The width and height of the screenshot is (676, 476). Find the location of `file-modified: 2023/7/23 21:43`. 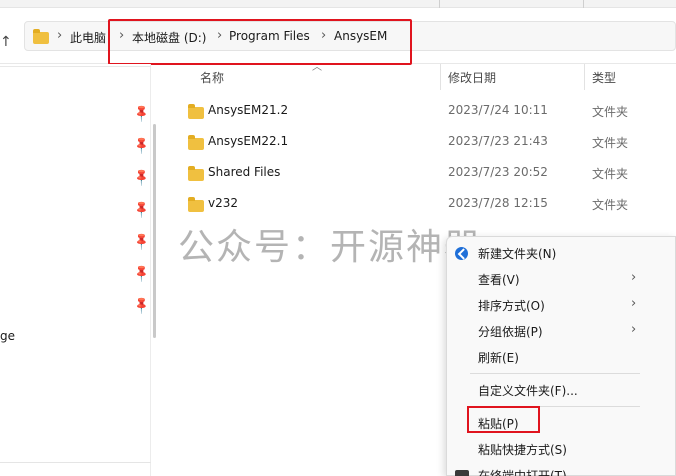

file-modified: 2023/7/23 21:43 is located at coordinates (498, 141).